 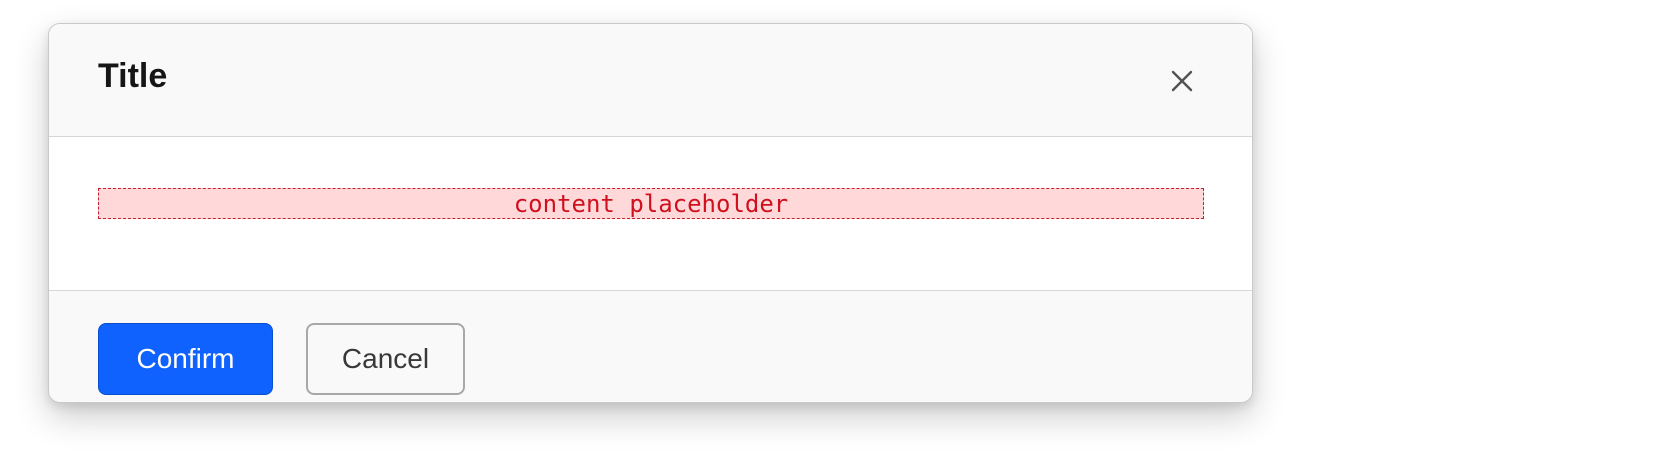 I want to click on close-icon, so click(x=1182, y=81).